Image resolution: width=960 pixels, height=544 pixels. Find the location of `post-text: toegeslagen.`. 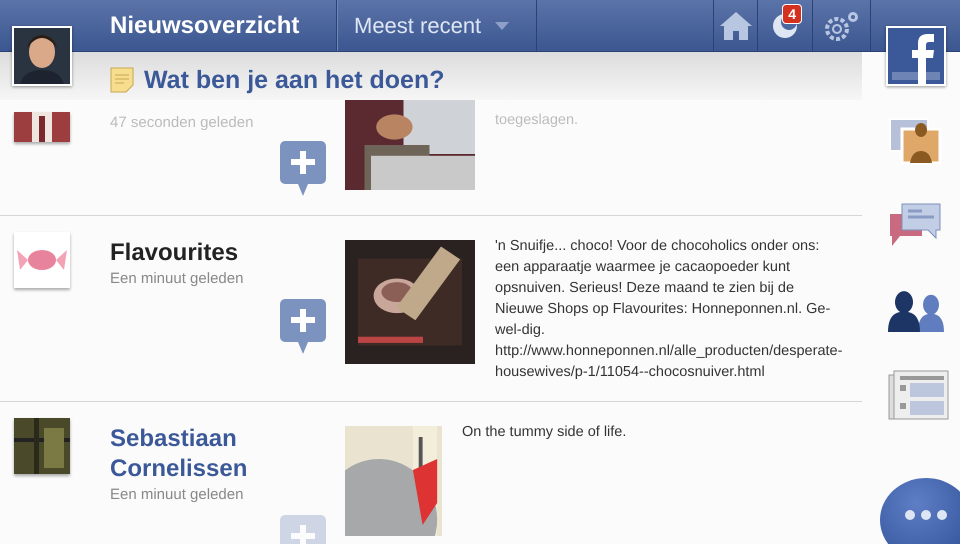

post-text: toegeslagen. is located at coordinates (537, 120).